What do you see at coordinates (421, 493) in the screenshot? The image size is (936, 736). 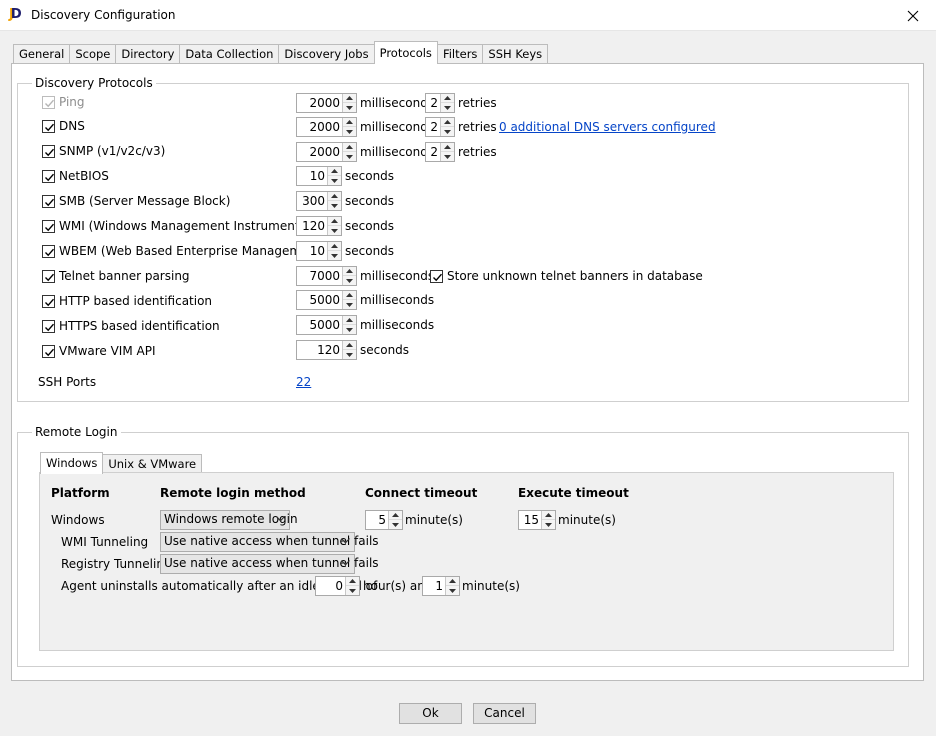 I see `connect-timeout-header: Connect timeout` at bounding box center [421, 493].